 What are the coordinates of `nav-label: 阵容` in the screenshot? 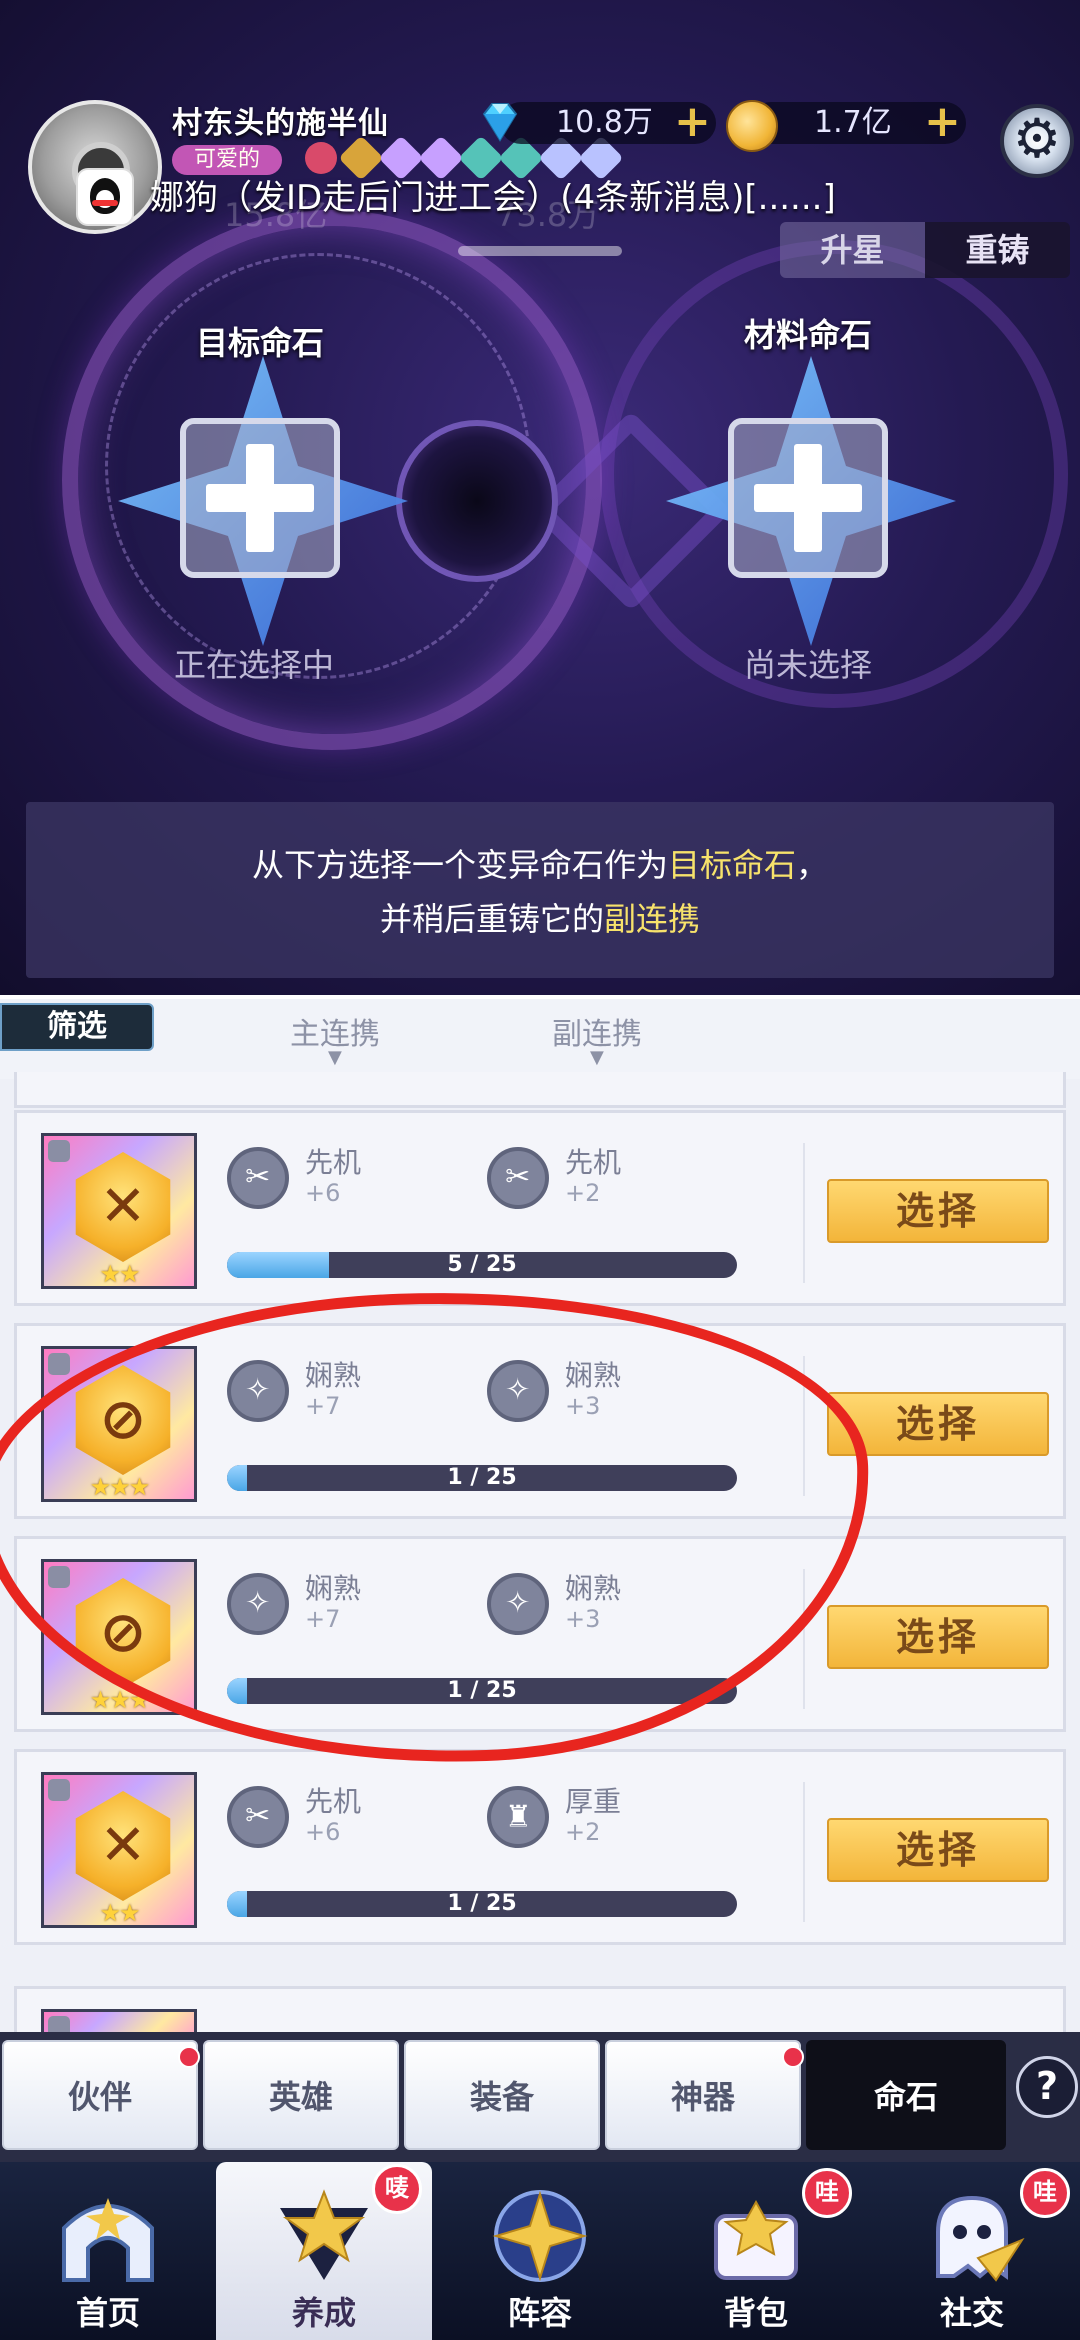 It's located at (539, 2313).